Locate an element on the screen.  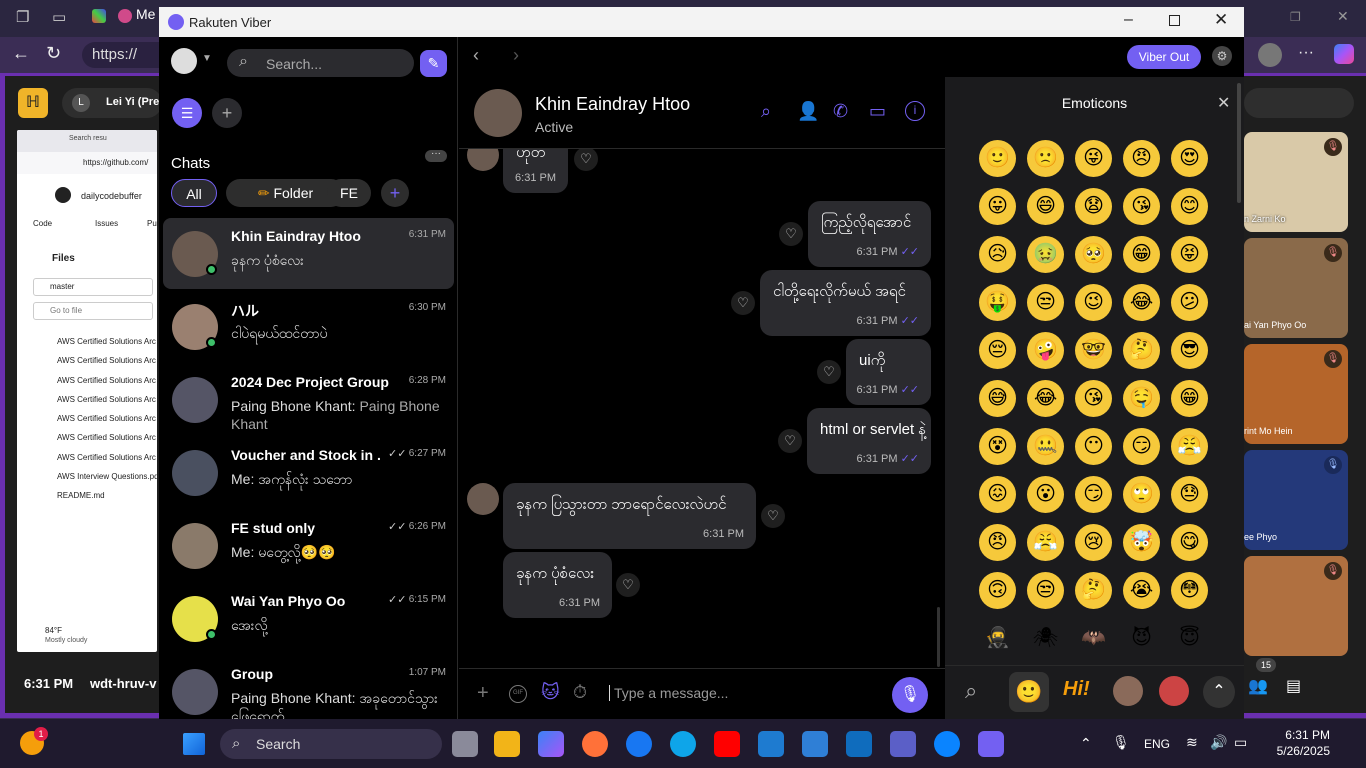
messenger-icon is located at coordinates (947, 744).